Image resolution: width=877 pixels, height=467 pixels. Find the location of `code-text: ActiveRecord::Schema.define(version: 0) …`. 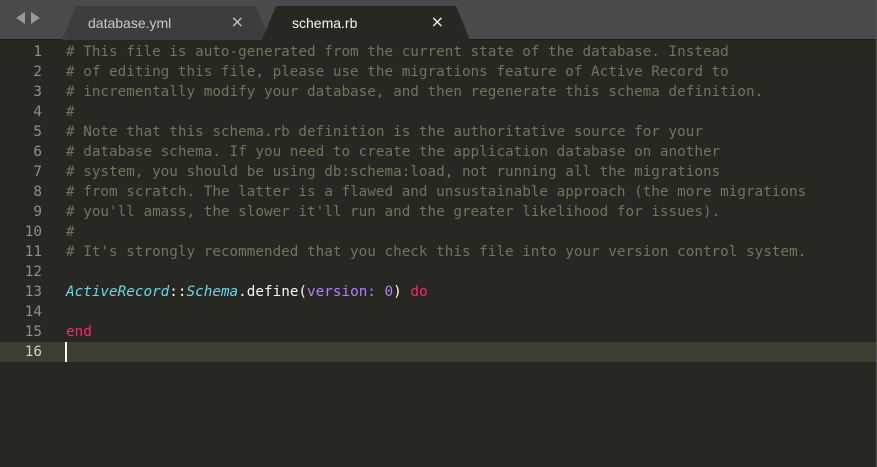

code-text: ActiveRecord::Schema.define(version: 0) … is located at coordinates (247, 292).